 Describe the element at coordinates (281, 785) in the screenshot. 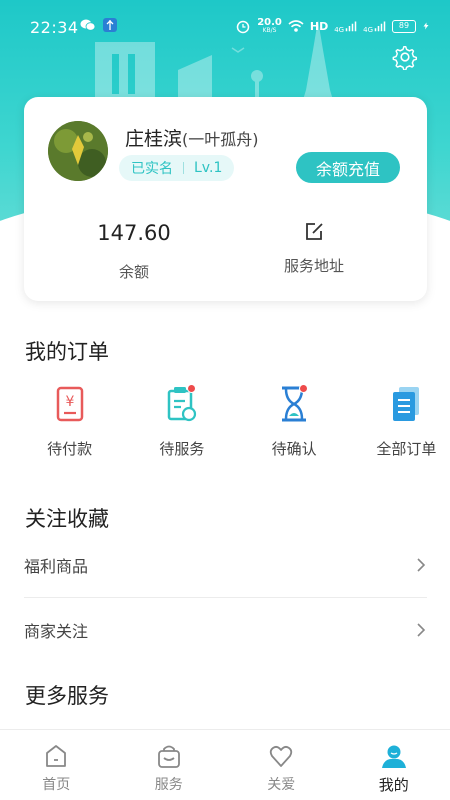

I see `nav-label: 关爱` at that location.